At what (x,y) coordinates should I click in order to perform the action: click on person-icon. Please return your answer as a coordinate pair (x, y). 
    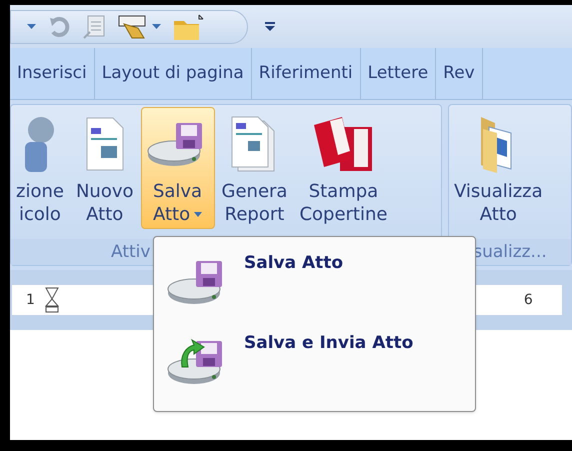
    Looking at the image, I should click on (39, 144).